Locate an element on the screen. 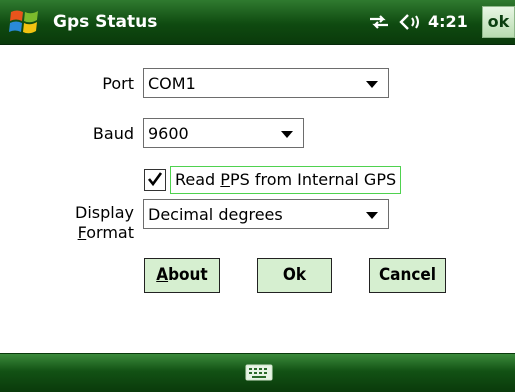  about-mnemonic: A is located at coordinates (162, 275).